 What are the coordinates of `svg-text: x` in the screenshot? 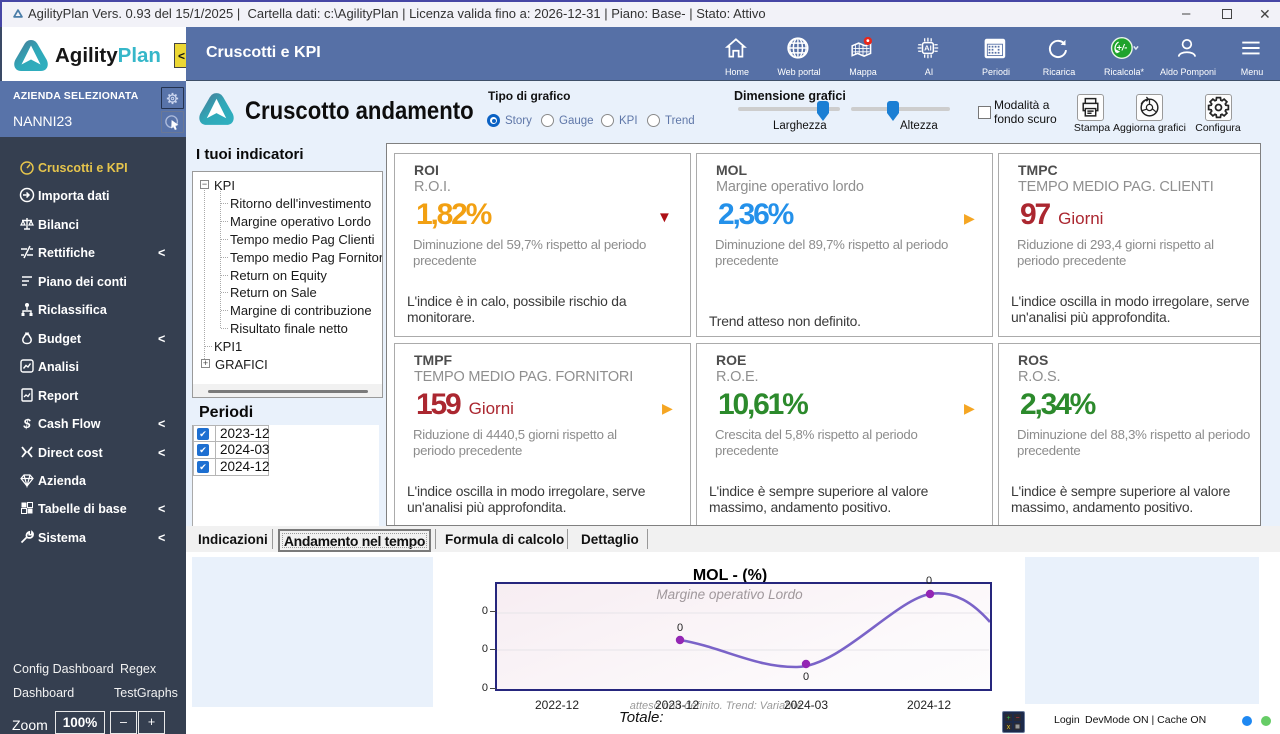 It's located at (1009, 727).